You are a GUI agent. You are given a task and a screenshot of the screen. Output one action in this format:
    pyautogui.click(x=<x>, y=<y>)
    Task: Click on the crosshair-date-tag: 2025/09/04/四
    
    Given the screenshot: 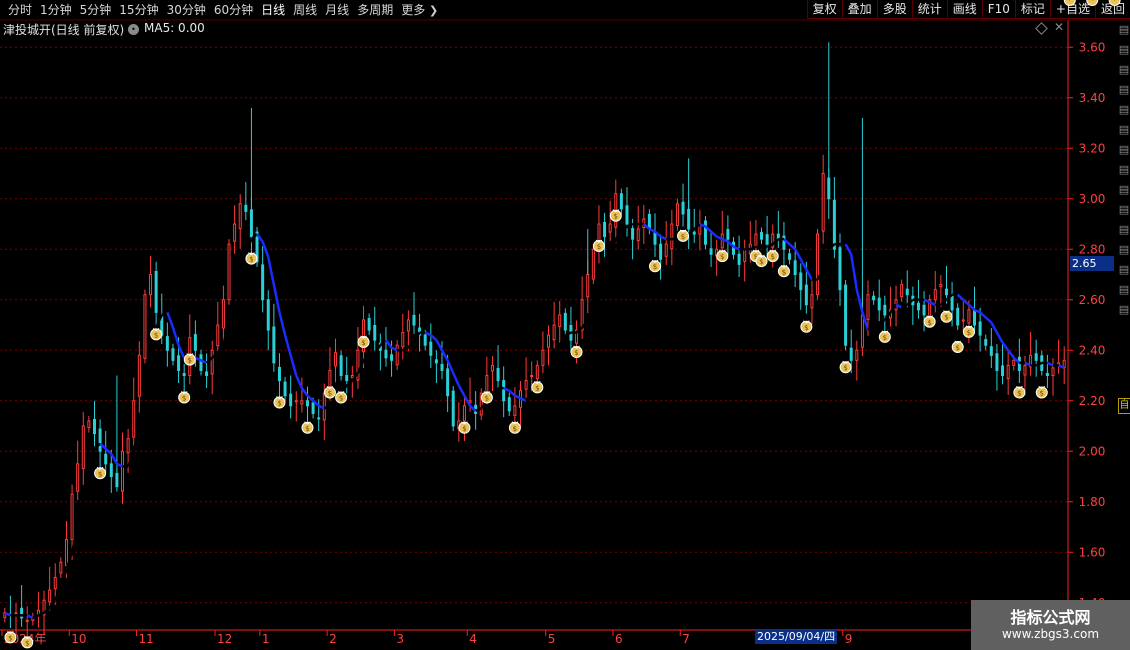 What is the action you would take?
    pyautogui.click(x=796, y=637)
    